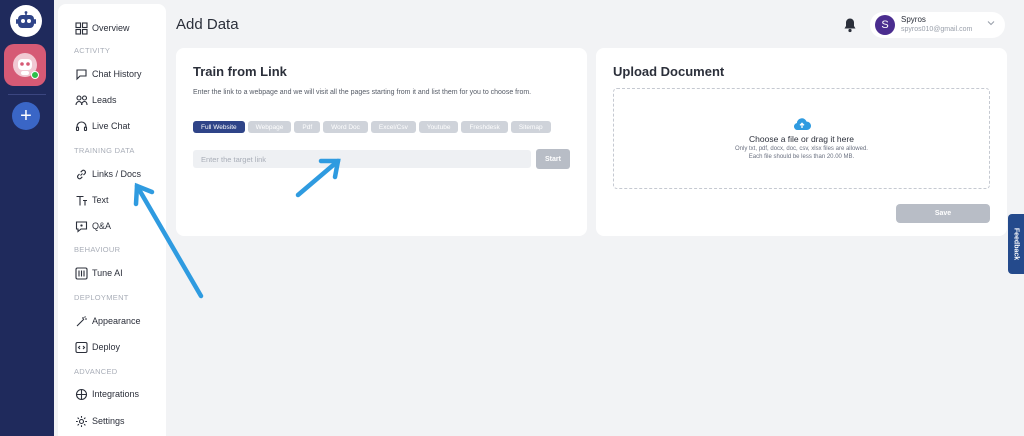  What do you see at coordinates (81, 273) in the screenshot?
I see `sliders-icon` at bounding box center [81, 273].